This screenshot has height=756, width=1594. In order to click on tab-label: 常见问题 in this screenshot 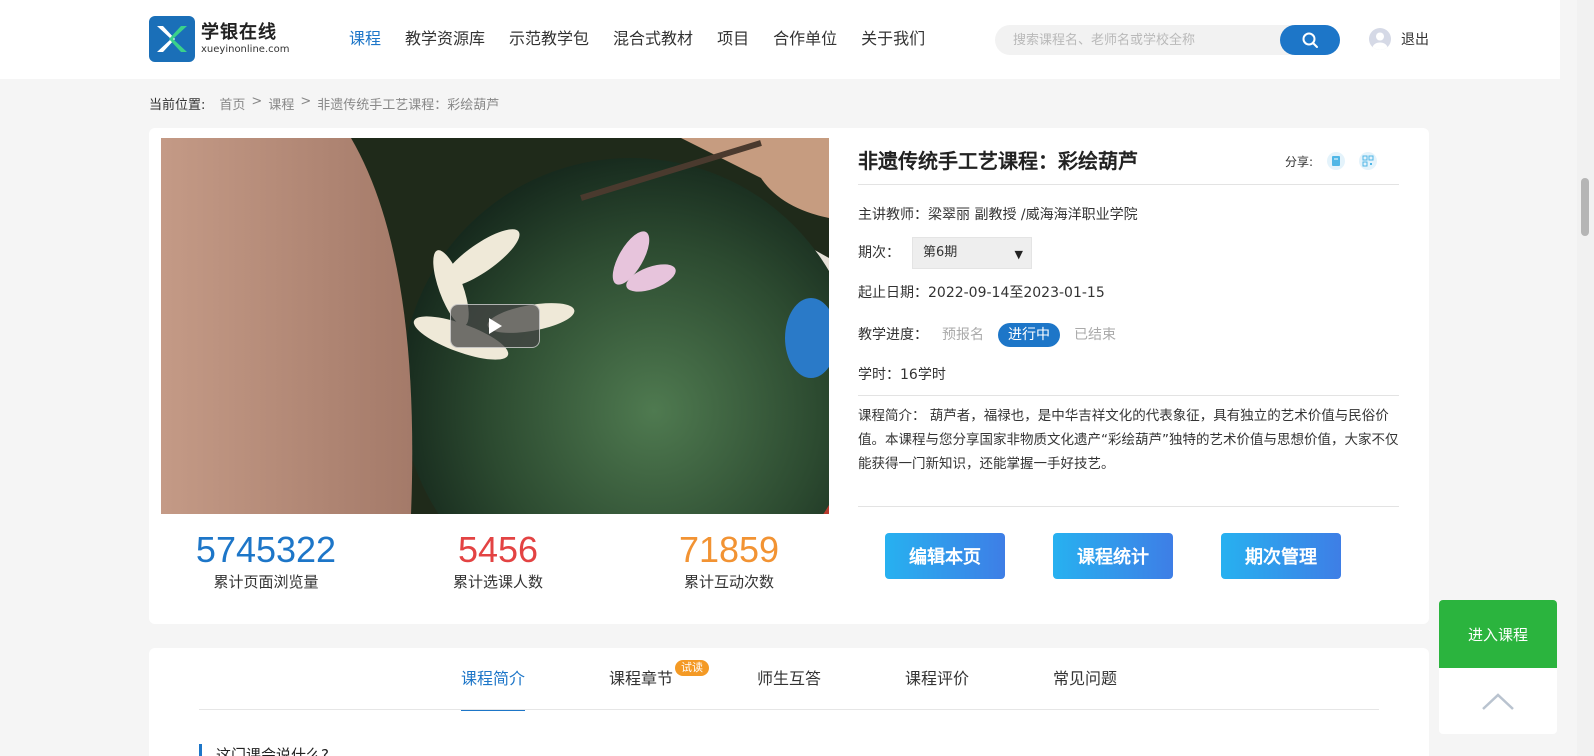, I will do `click(1085, 678)`.